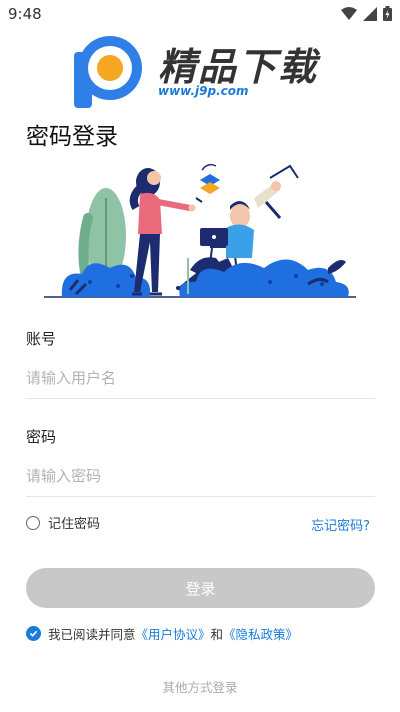 The image size is (400, 712). What do you see at coordinates (200, 378) in the screenshot?
I see `account-input` at bounding box center [200, 378].